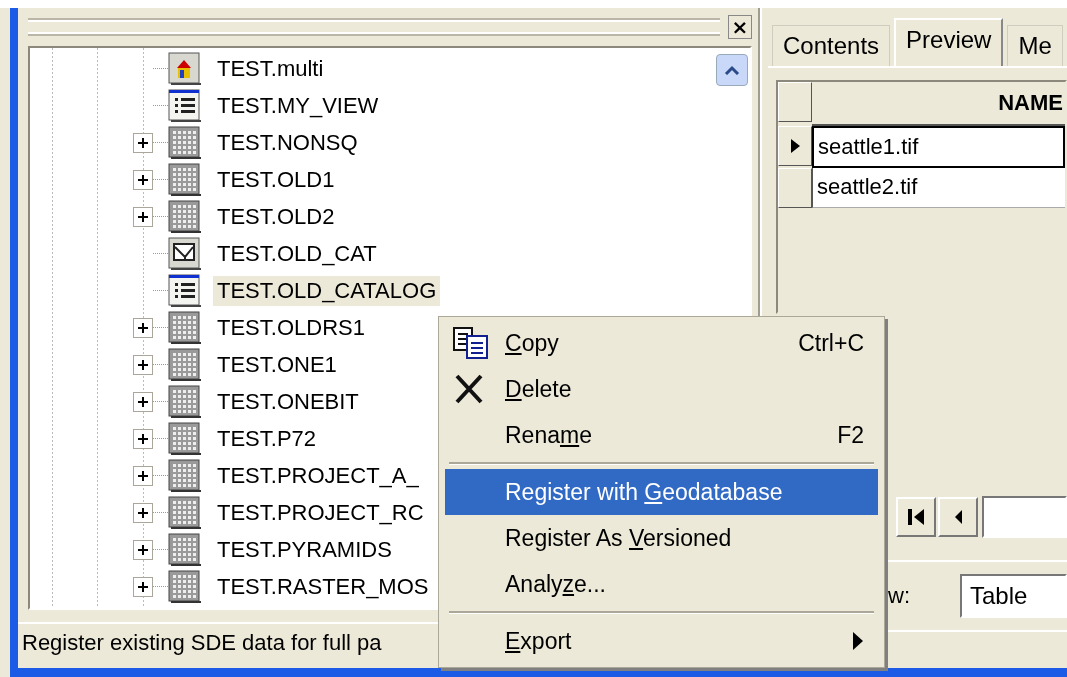  What do you see at coordinates (270, 68) in the screenshot?
I see `tree-item: TEST.multi` at bounding box center [270, 68].